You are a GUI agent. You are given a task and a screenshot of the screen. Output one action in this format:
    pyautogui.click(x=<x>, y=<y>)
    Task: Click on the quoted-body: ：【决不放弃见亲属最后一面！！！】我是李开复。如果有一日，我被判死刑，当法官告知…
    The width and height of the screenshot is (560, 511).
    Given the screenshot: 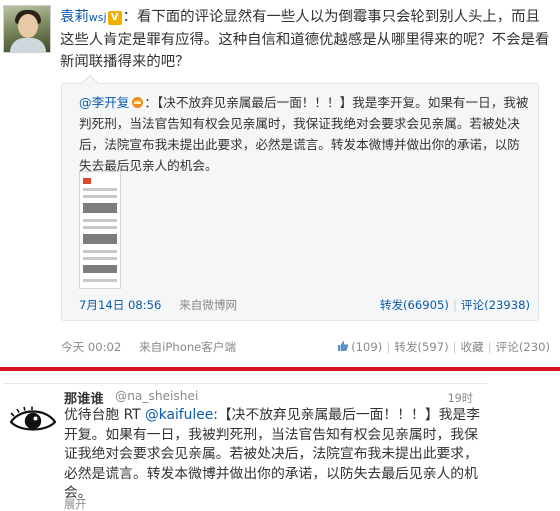 What is the action you would take?
    pyautogui.click(x=304, y=134)
    